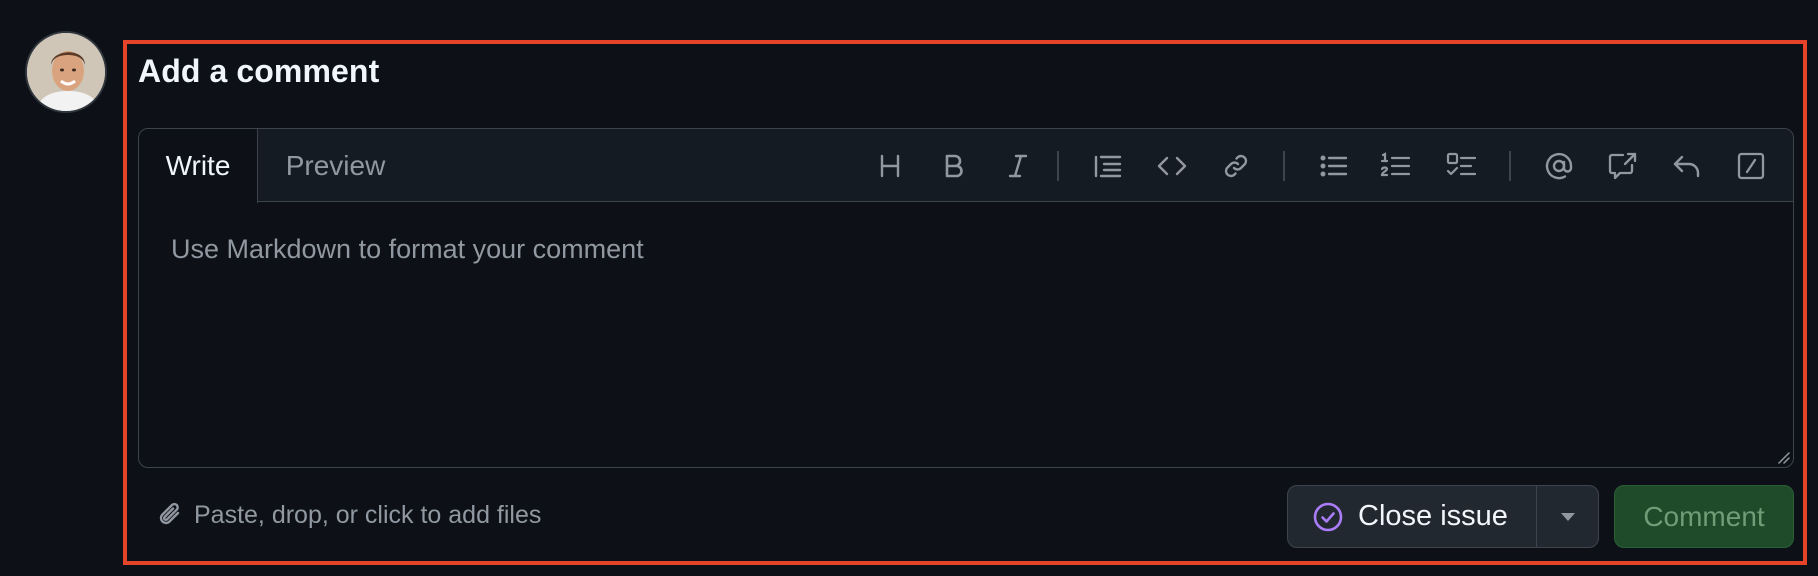  Describe the element at coordinates (1783, 457) in the screenshot. I see `resize-handle-icon` at that location.